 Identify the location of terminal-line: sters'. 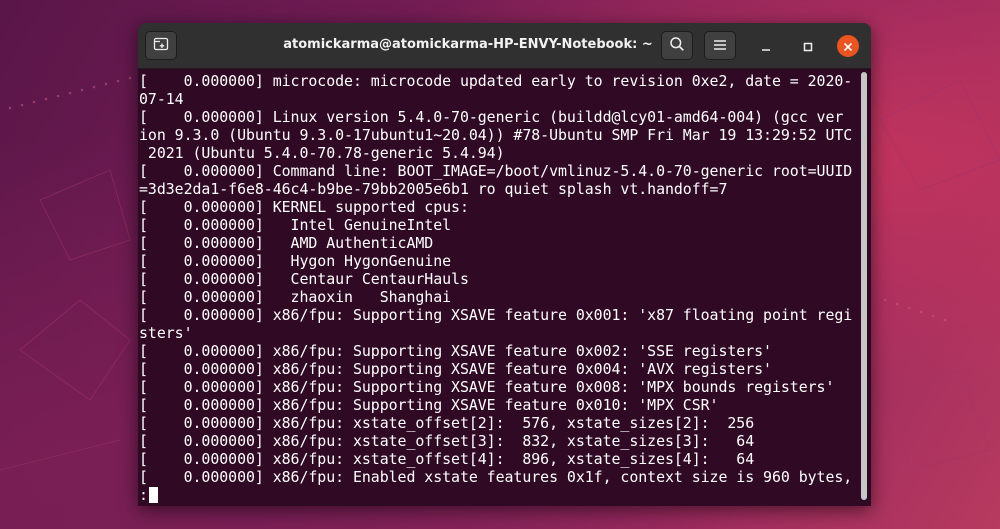
(166, 333).